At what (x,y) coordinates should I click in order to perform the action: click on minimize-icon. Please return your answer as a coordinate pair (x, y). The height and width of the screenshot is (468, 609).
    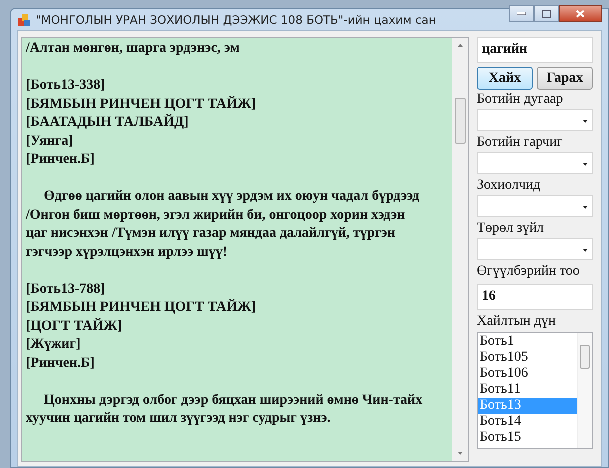
    Looking at the image, I should click on (521, 13).